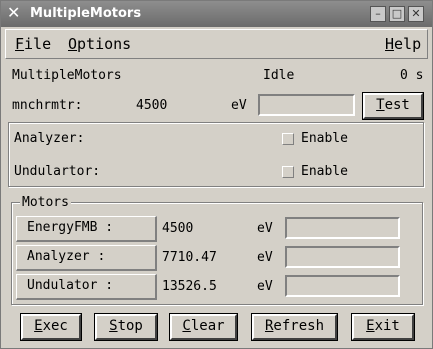  What do you see at coordinates (342, 228) in the screenshot?
I see `motor-input-energyfmb` at bounding box center [342, 228].